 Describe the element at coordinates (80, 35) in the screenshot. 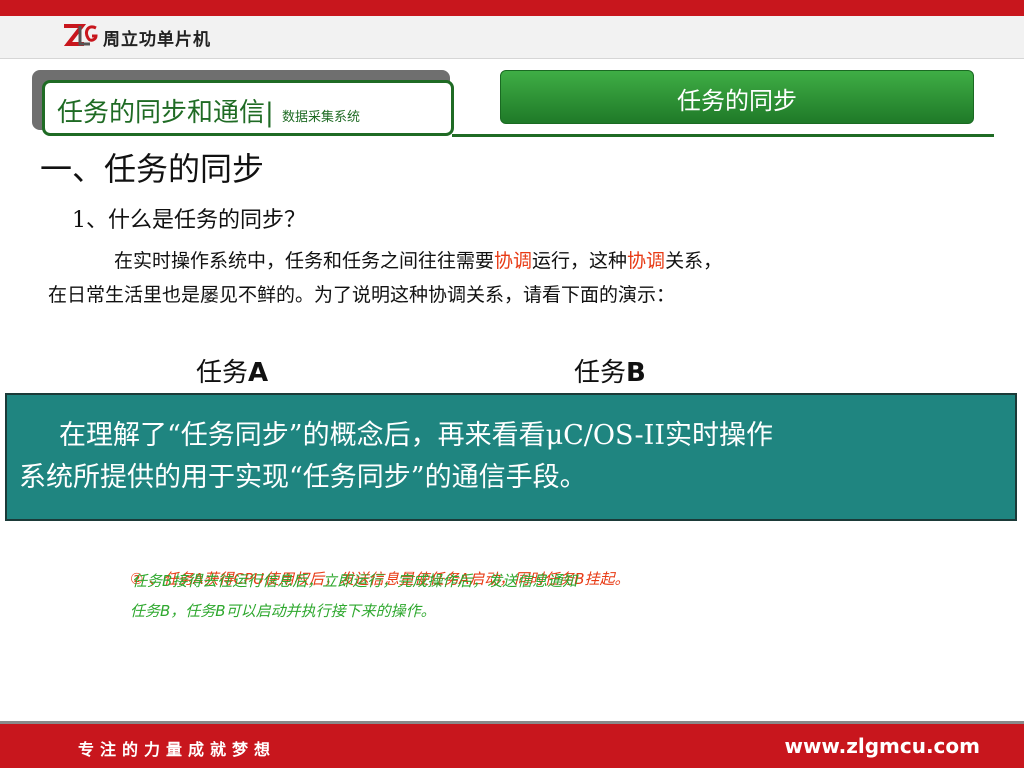

I see `zlg-logo-icon` at that location.